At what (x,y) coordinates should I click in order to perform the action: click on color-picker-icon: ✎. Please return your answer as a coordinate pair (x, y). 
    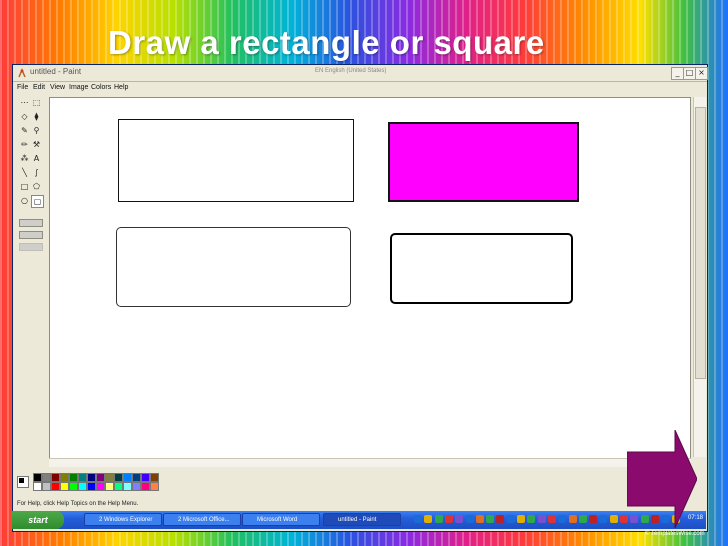
    Looking at the image, I should click on (24, 130).